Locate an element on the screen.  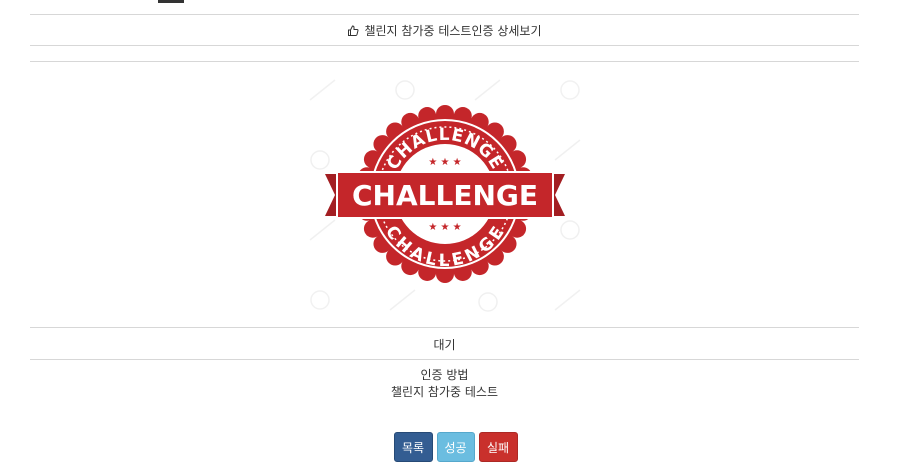
status-text: 대기 is located at coordinates (444, 344).